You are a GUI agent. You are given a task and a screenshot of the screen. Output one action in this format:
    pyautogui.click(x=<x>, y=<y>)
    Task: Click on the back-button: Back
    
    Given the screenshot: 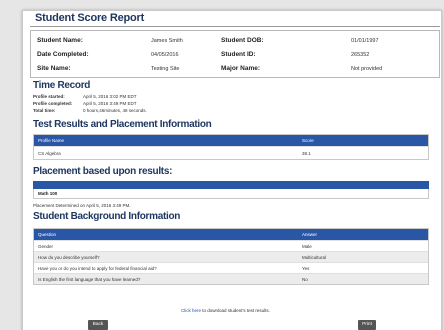 What is the action you would take?
    pyautogui.click(x=98, y=325)
    